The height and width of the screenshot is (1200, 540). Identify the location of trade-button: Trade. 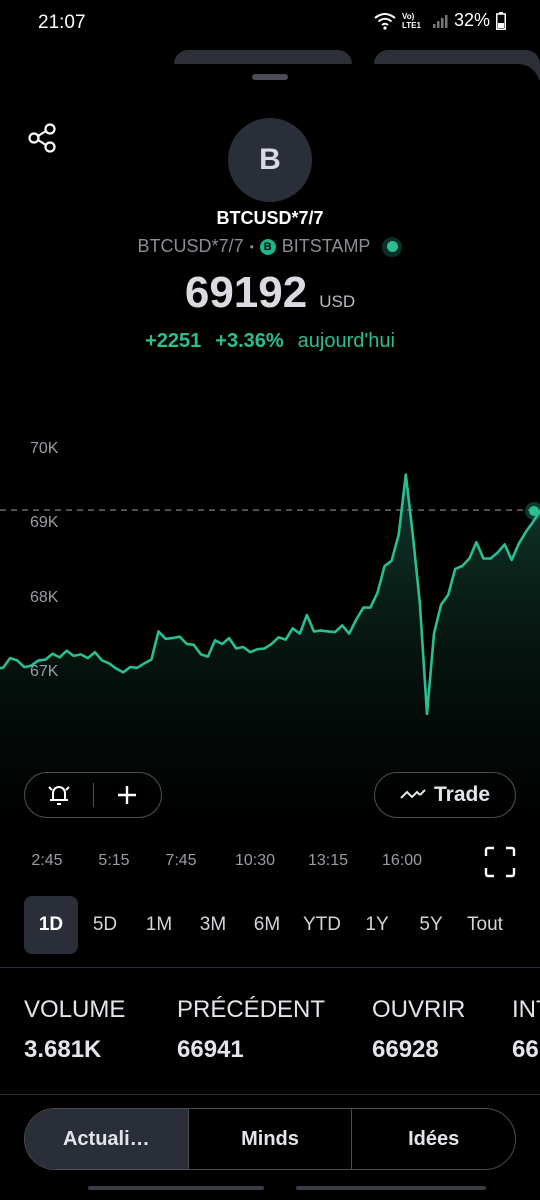
(445, 795).